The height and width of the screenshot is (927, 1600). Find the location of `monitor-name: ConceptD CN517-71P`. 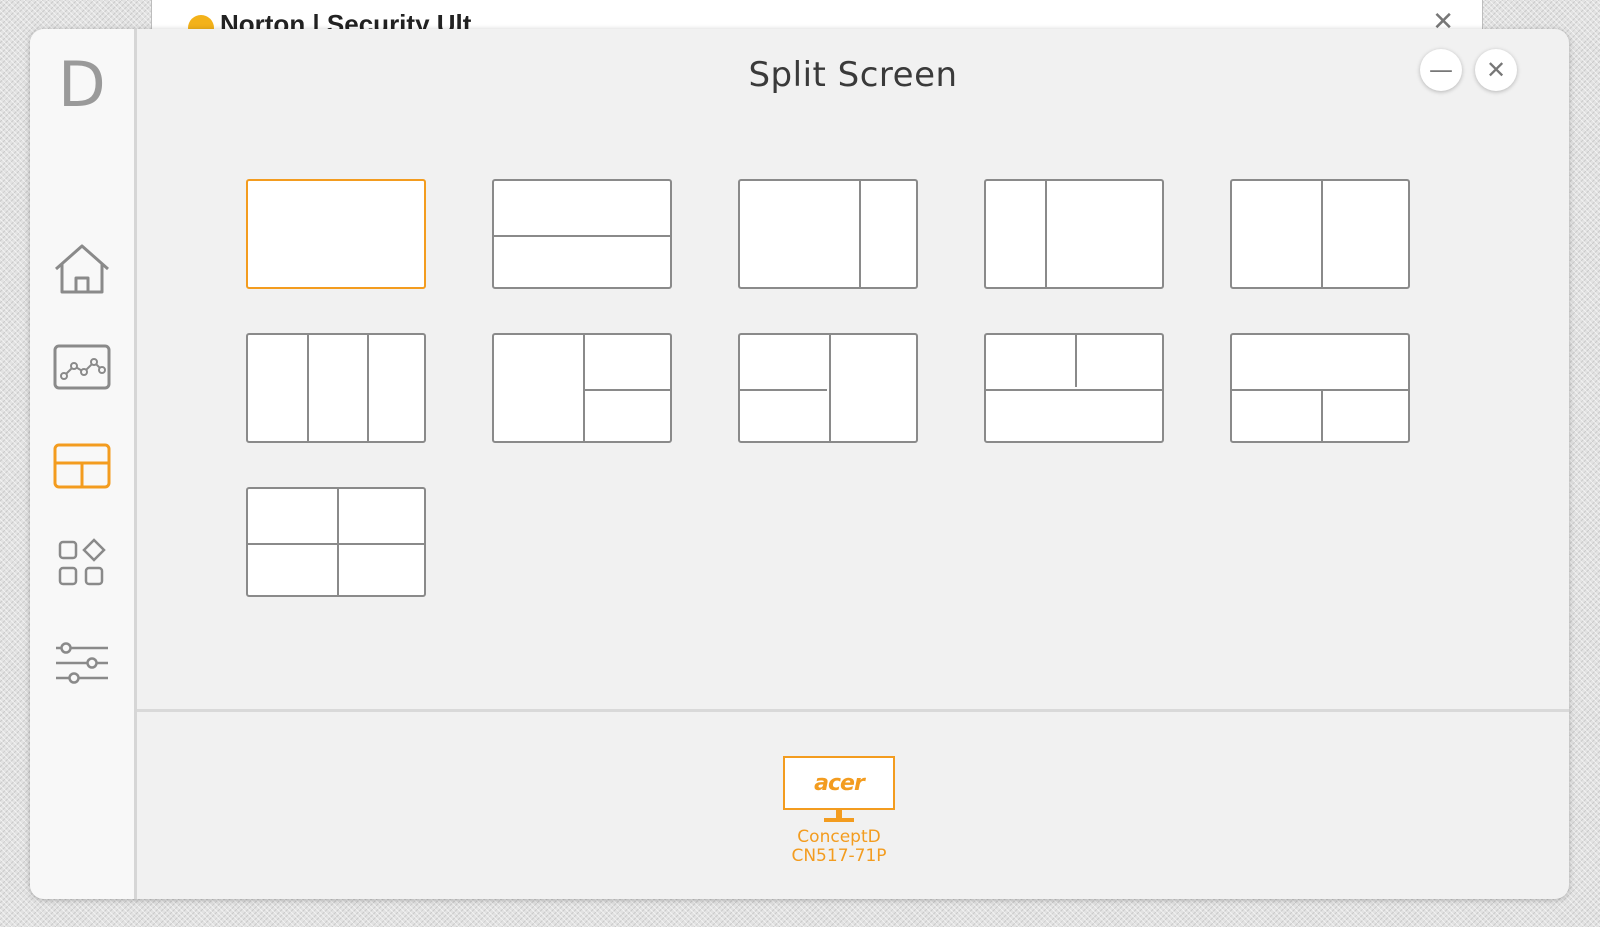

monitor-name: ConceptD CN517-71P is located at coordinates (839, 847).